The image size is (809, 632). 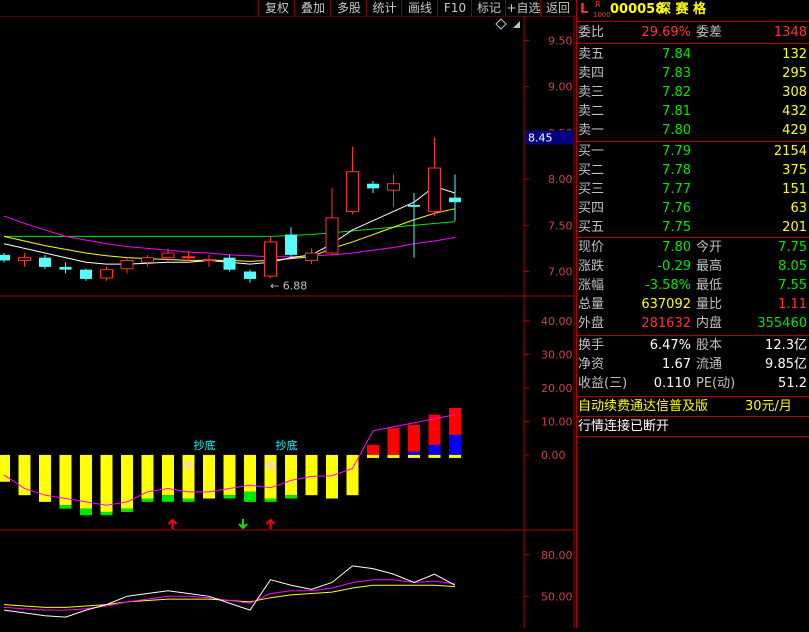 I want to click on bid-label: 买四, so click(x=591, y=208).